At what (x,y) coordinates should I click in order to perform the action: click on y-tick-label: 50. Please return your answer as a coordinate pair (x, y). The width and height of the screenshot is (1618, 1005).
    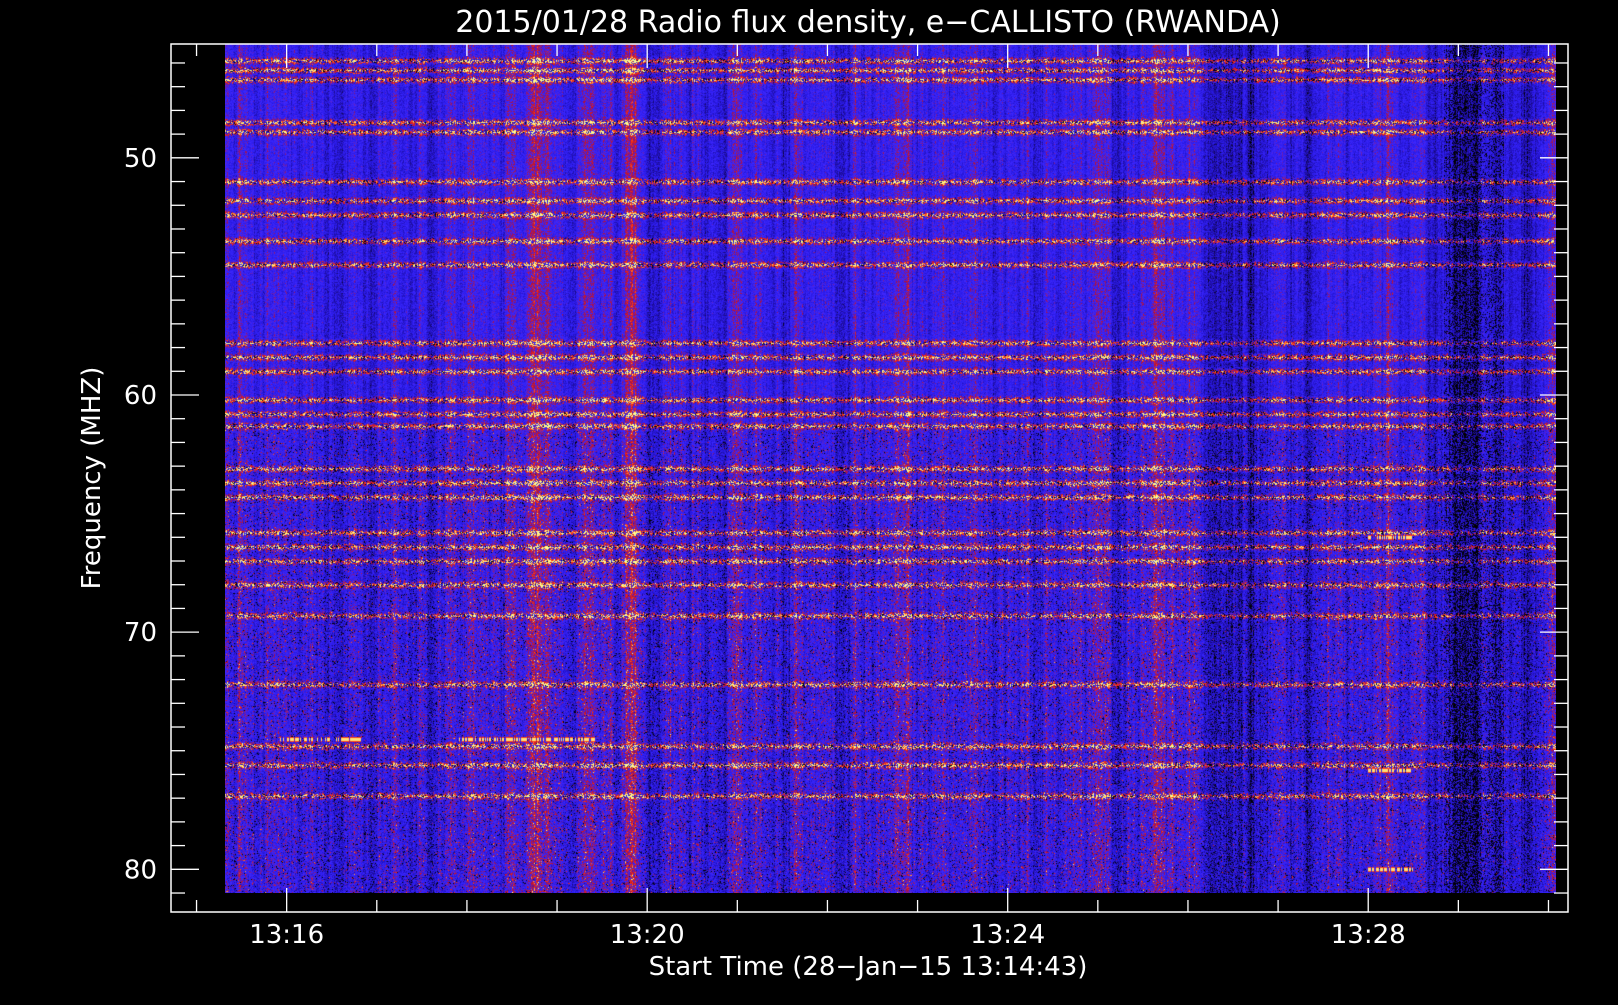
    Looking at the image, I should click on (140, 159).